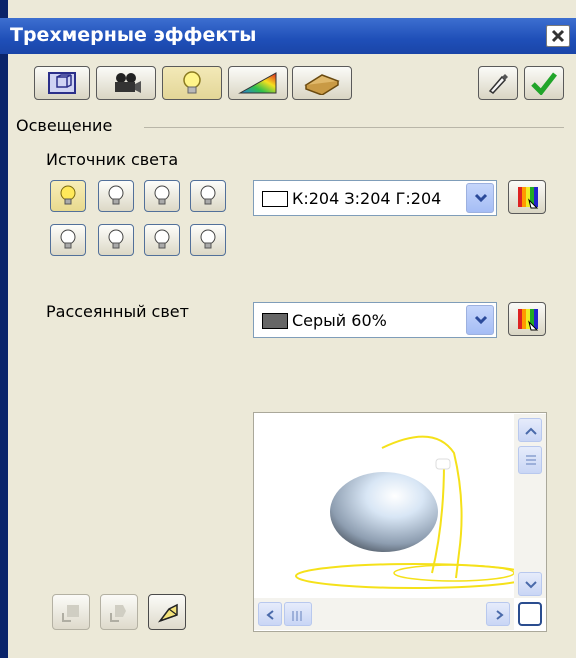  I want to click on chevron-left-icon, so click(270, 615).